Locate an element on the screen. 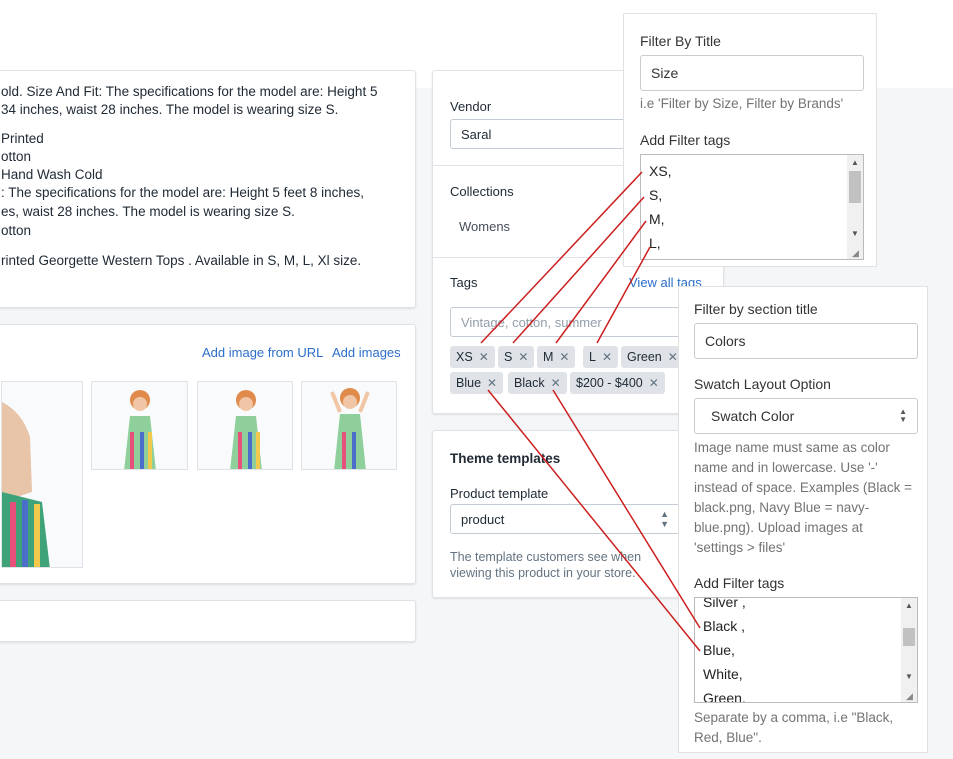 The height and width of the screenshot is (759, 953). textarea-line: Black , is located at coordinates (724, 626).